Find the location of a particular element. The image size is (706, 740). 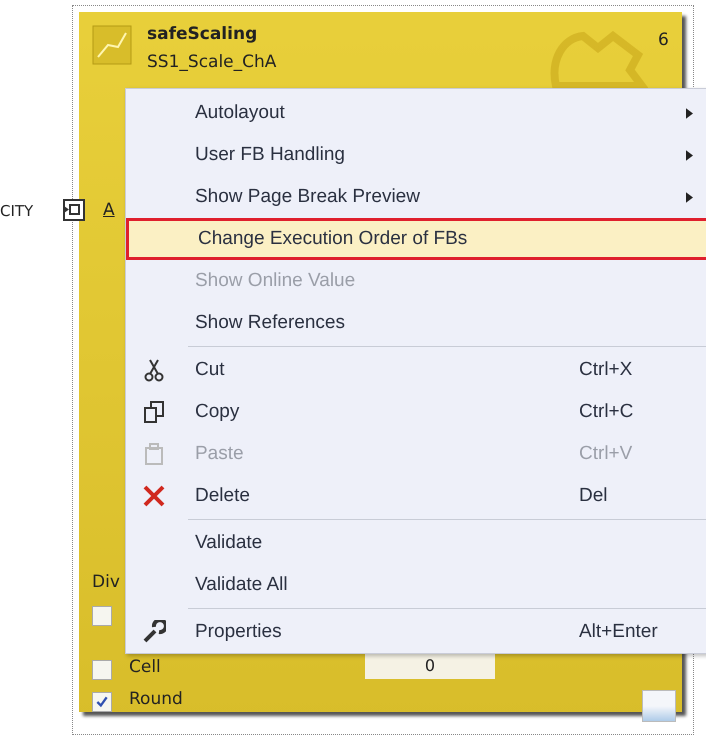

section-label: Div is located at coordinates (106, 582).